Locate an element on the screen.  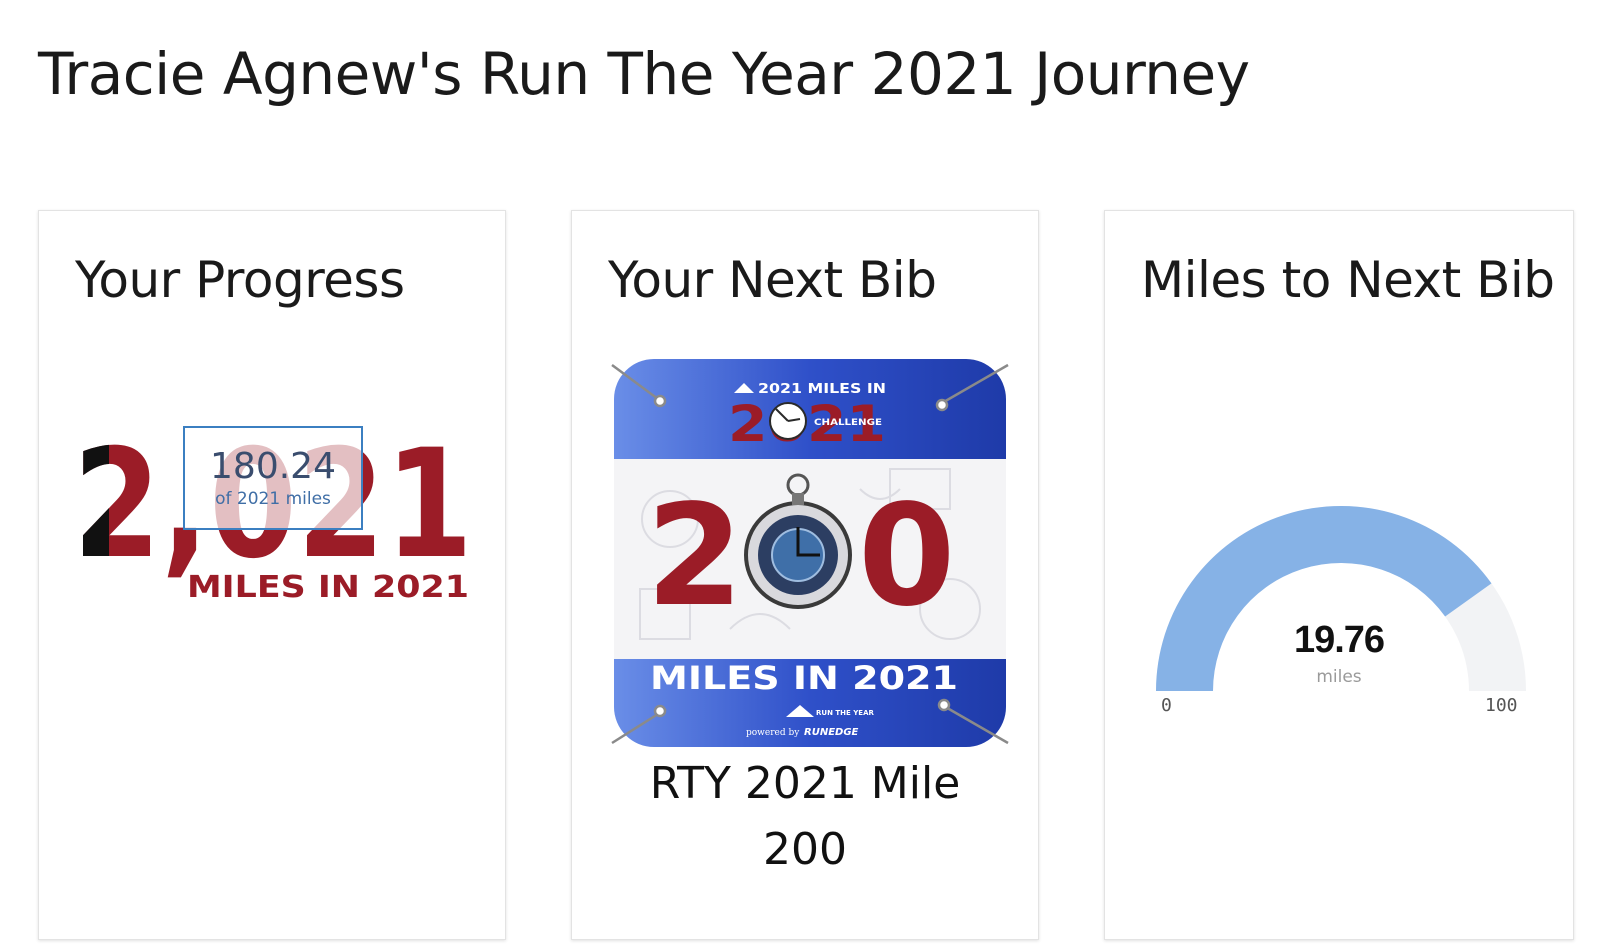
progress-readout: 180.24 of 2021 miles is located at coordinates (273, 478).